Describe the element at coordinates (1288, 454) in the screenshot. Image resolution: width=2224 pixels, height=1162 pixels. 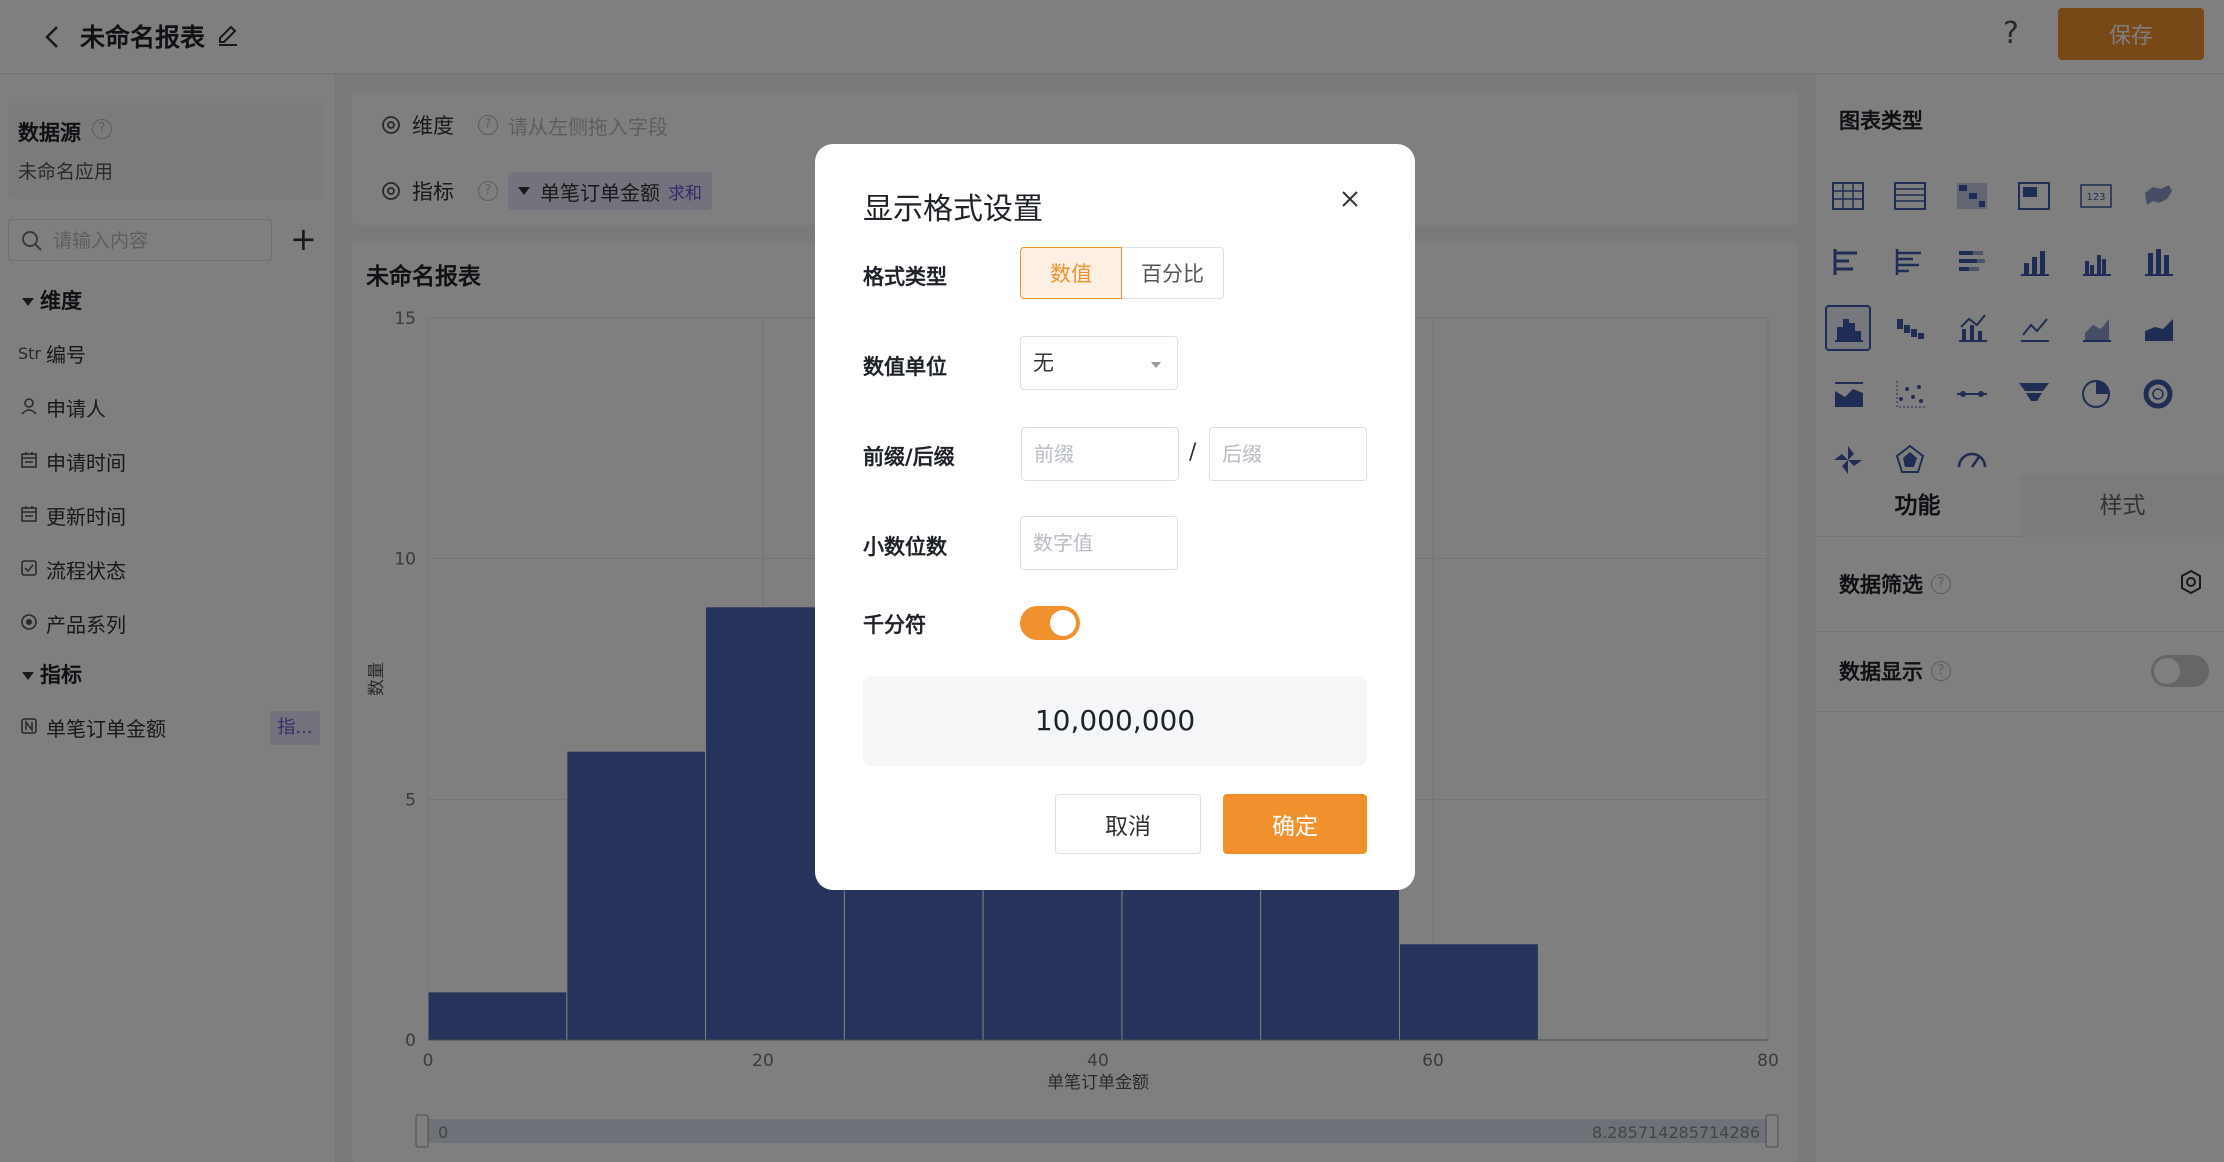
I see `suffix-input` at that location.